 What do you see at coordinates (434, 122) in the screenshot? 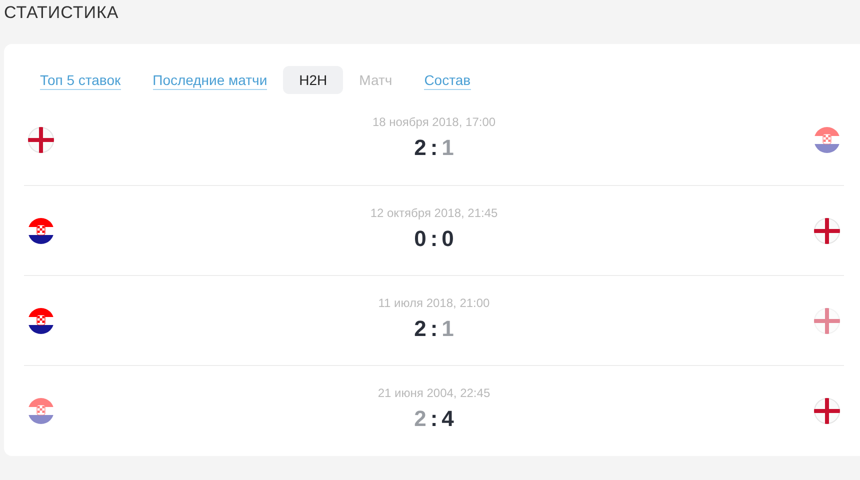
I see `match-date: 18 ноября 2018, 17:00` at bounding box center [434, 122].